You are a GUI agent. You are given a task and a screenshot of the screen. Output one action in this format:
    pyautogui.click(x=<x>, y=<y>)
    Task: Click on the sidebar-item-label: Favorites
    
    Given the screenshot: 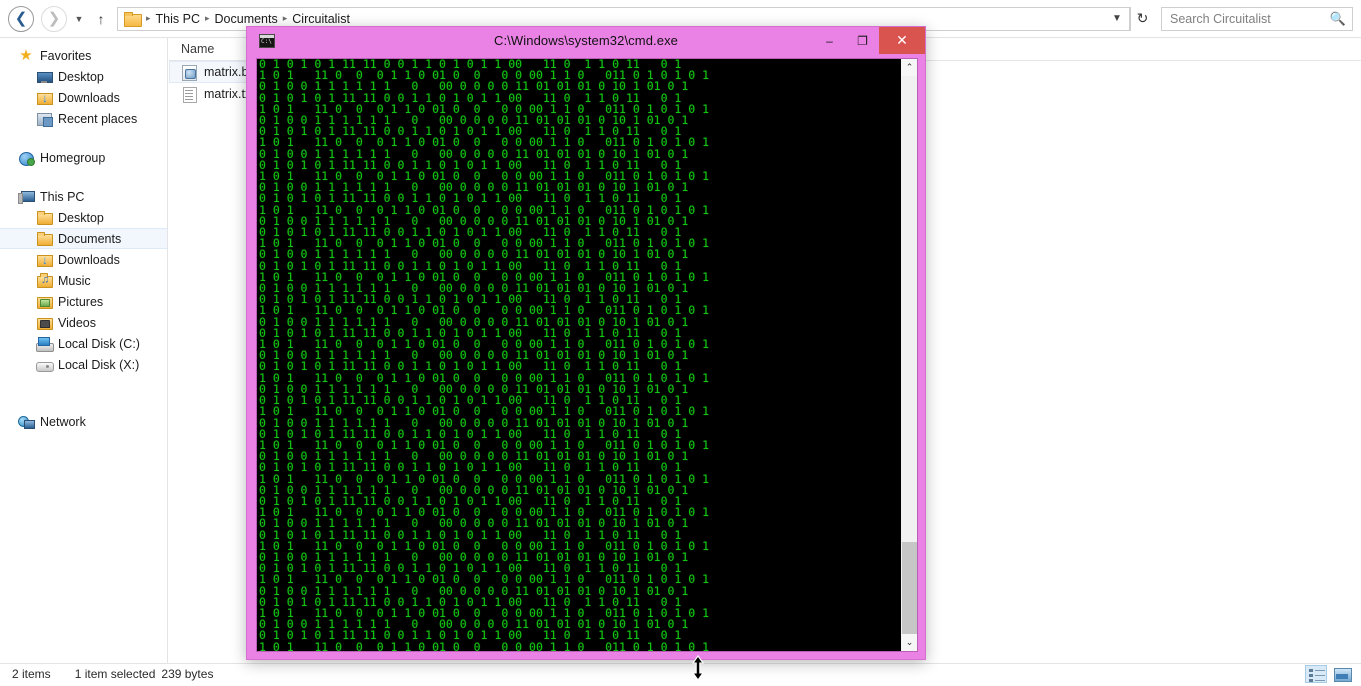 What is the action you would take?
    pyautogui.click(x=66, y=55)
    